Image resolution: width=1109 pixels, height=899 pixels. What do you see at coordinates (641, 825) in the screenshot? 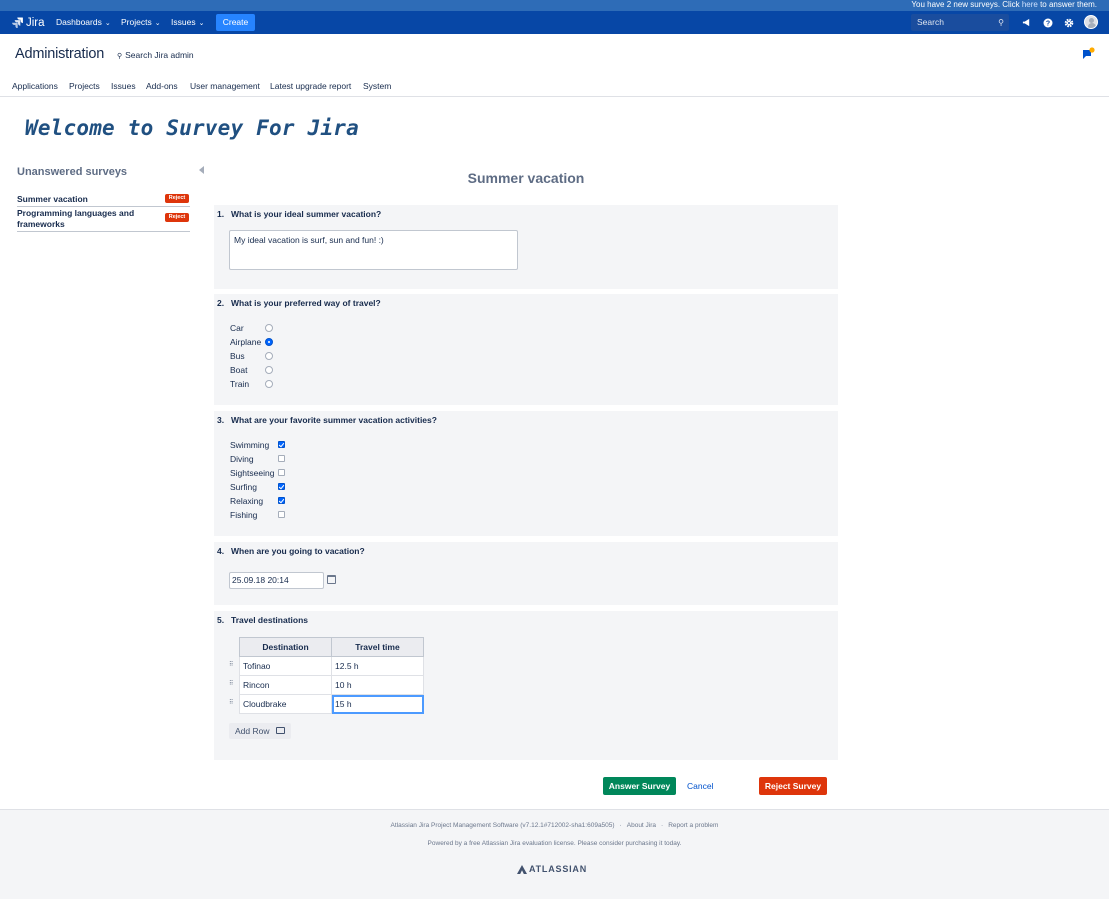
I see `footer-about: About Jira` at bounding box center [641, 825].